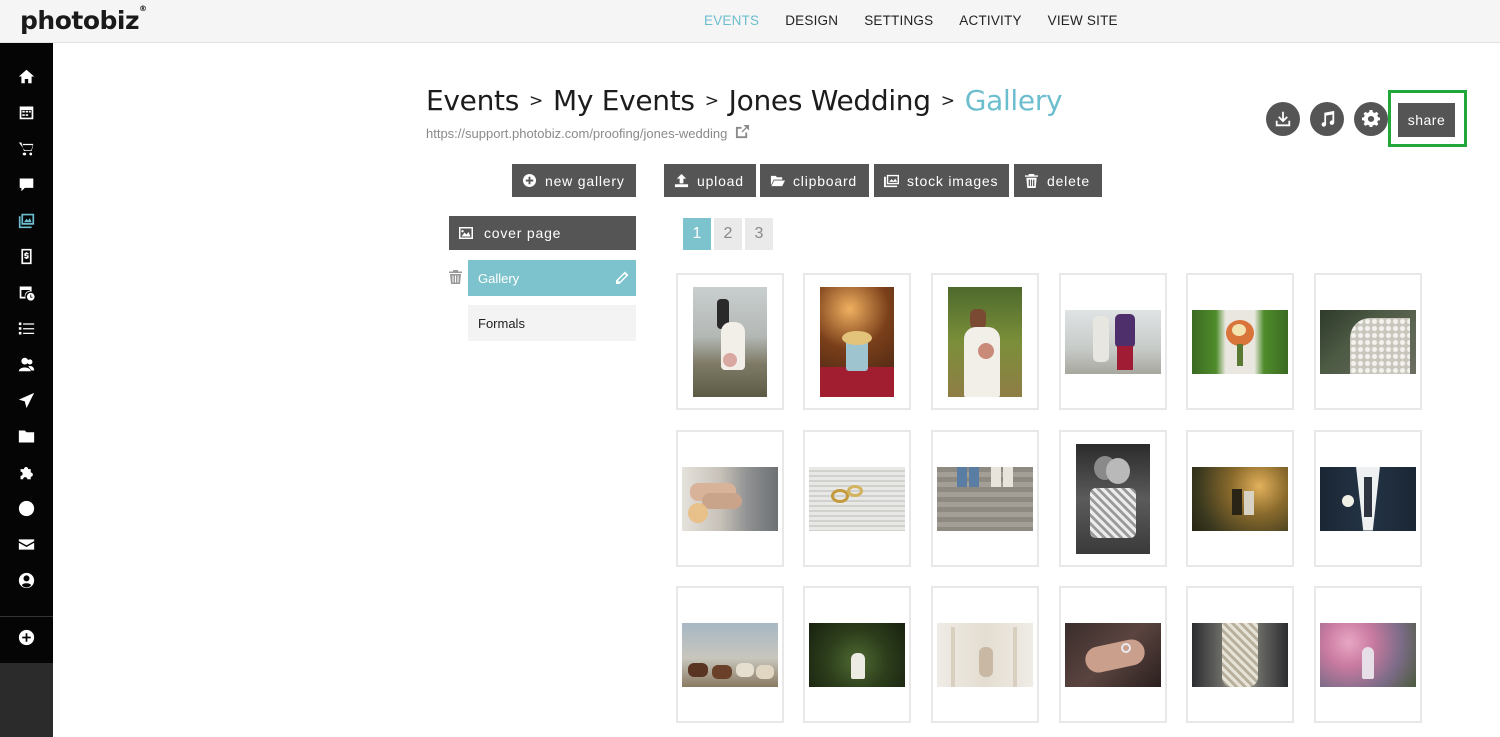 The width and height of the screenshot is (1500, 737). Describe the element at coordinates (1068, 180) in the screenshot. I see `delete-label: delete` at that location.